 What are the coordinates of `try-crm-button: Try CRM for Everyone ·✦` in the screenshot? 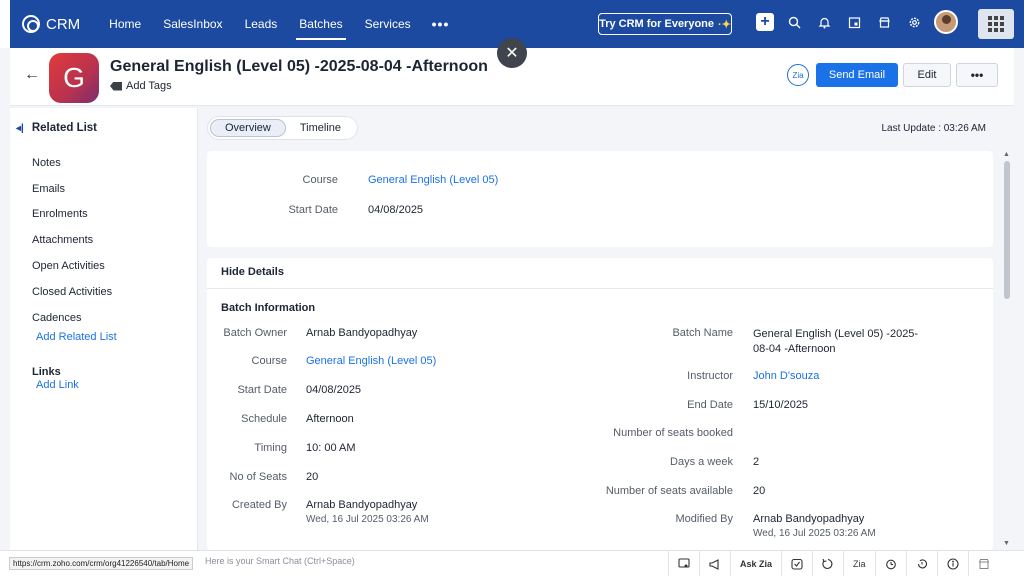 It's located at (665, 24).